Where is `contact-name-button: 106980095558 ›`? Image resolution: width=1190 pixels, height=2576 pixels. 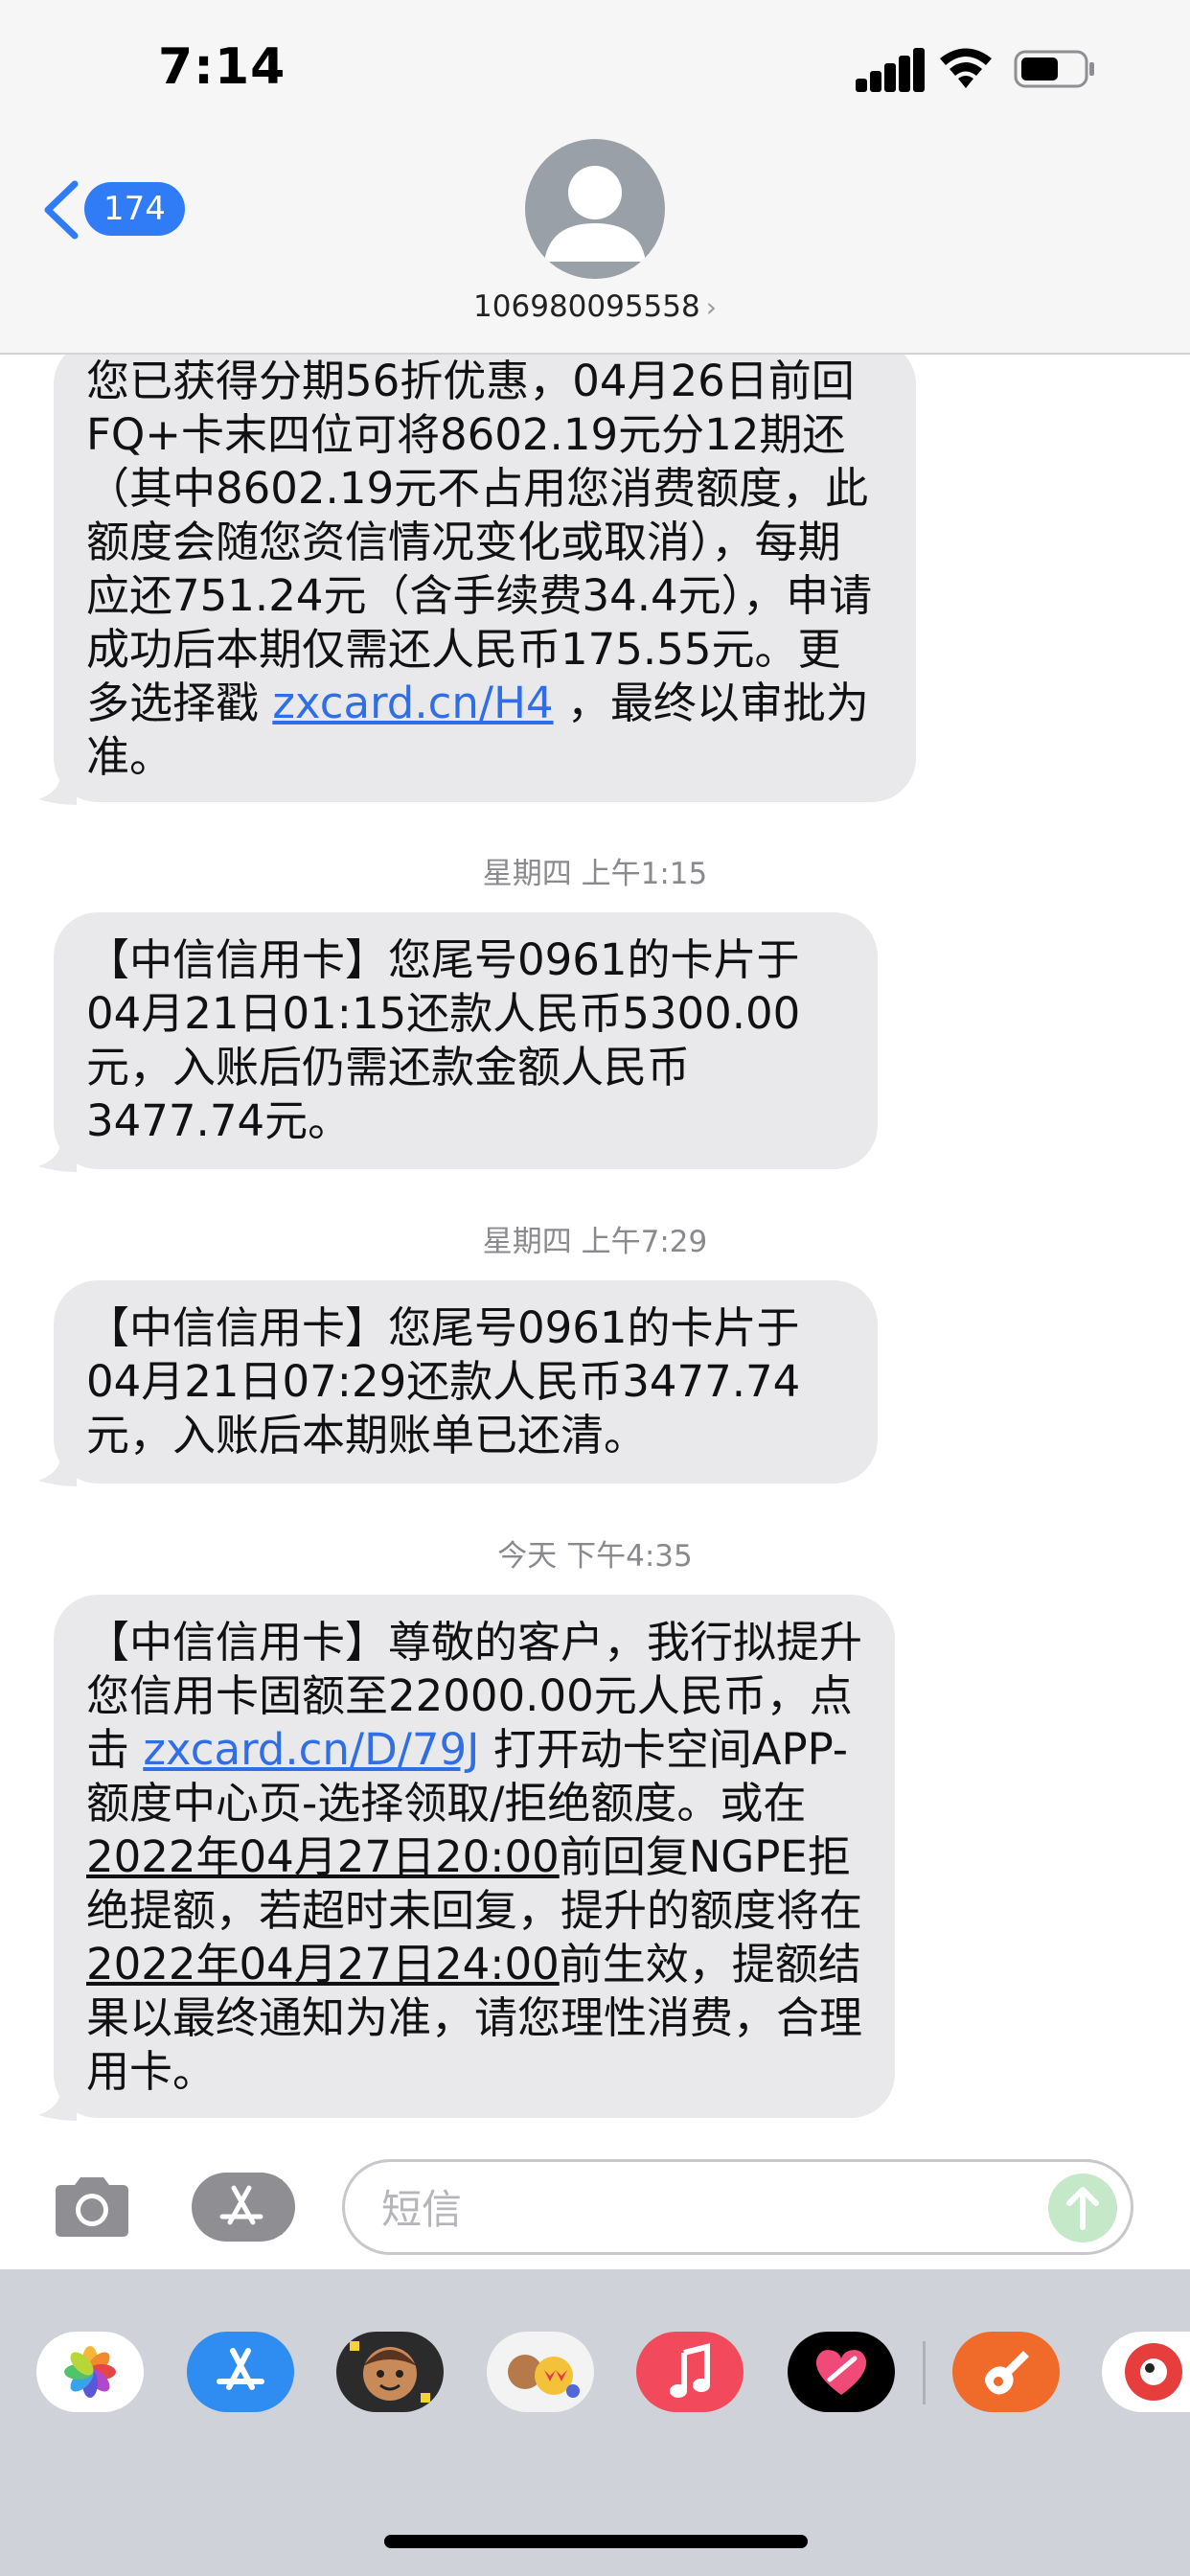 contact-name-button: 106980095558 › is located at coordinates (595, 306).